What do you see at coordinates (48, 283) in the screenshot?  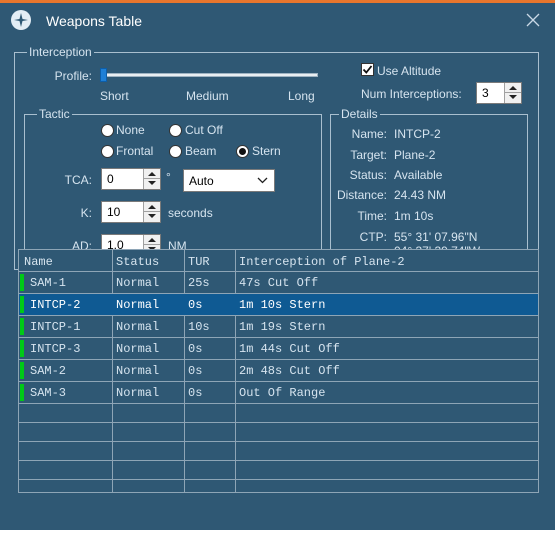 I see `row-name: SAM-1` at bounding box center [48, 283].